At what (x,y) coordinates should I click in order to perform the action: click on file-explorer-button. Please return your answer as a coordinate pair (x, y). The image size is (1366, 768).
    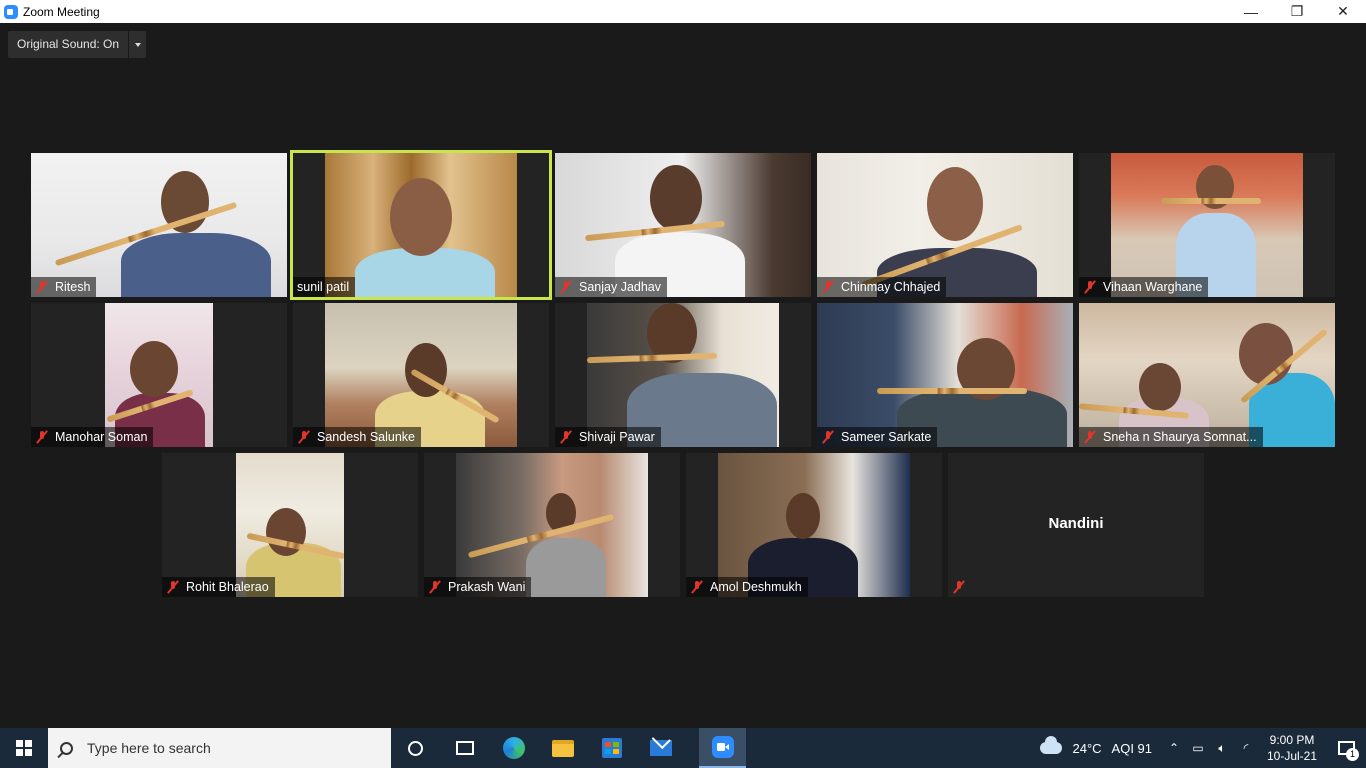
    Looking at the image, I should click on (562, 748).